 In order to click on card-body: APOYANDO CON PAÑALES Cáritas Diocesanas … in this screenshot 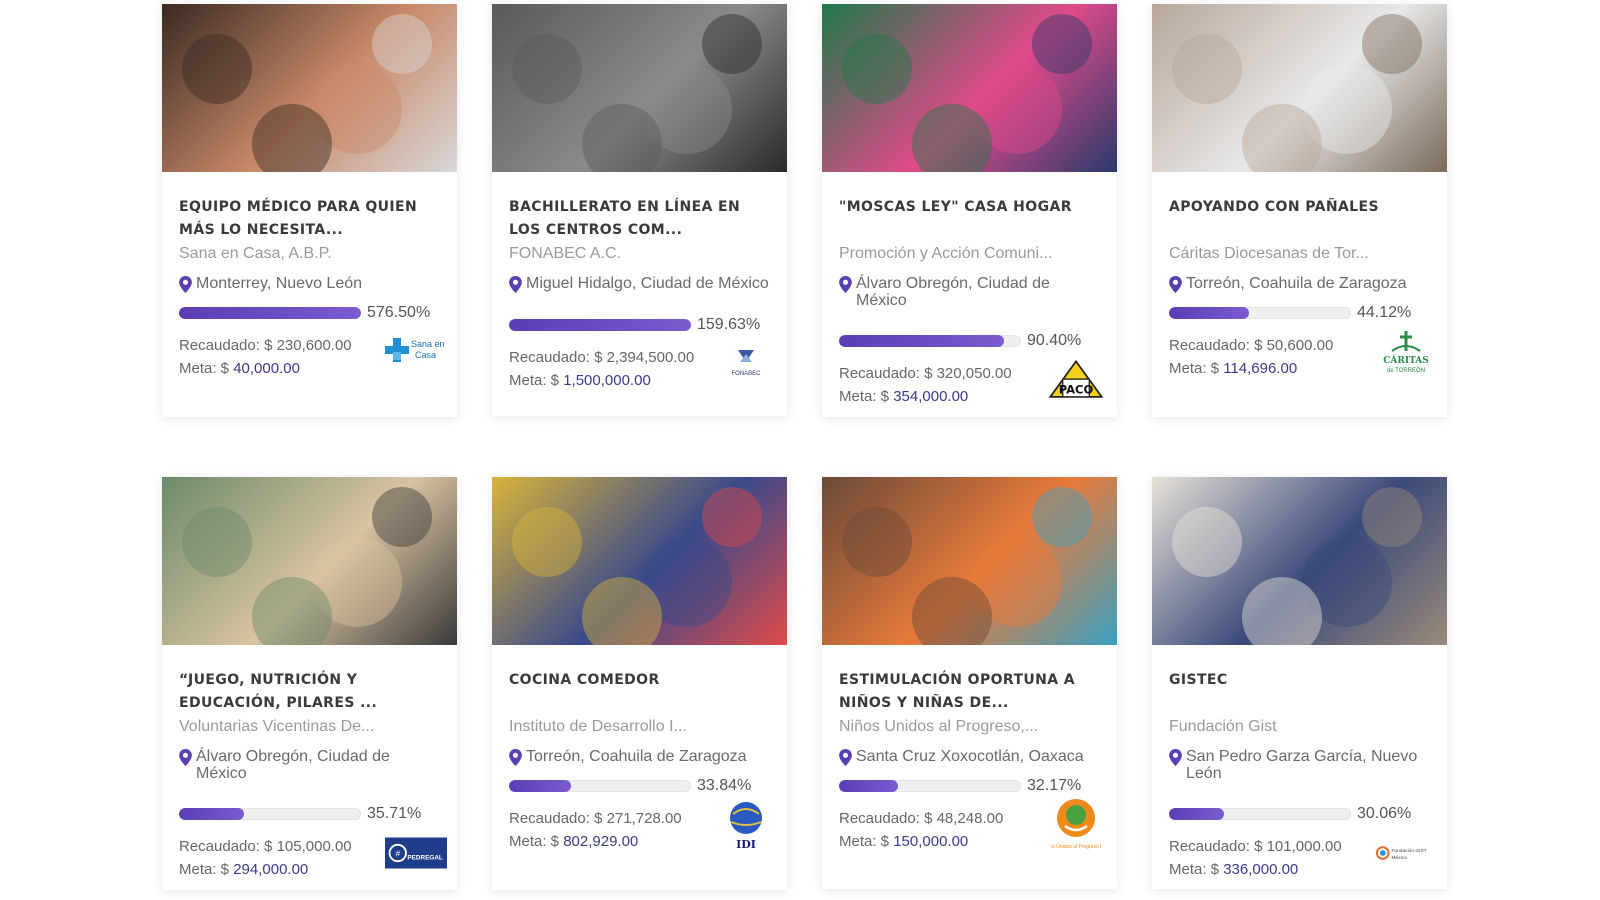, I will do `click(1299, 276)`.